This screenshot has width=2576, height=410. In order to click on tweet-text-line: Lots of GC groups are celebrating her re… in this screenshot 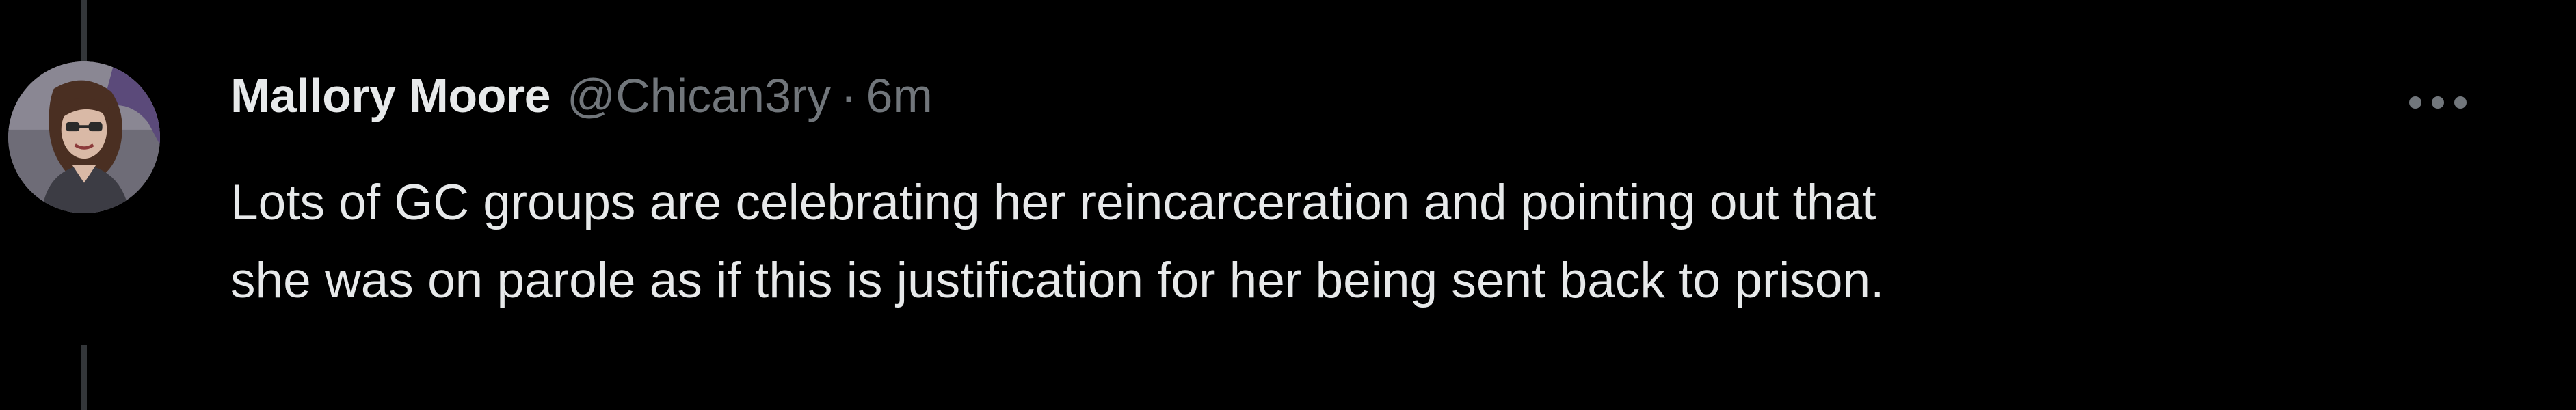, I will do `click(1053, 202)`.